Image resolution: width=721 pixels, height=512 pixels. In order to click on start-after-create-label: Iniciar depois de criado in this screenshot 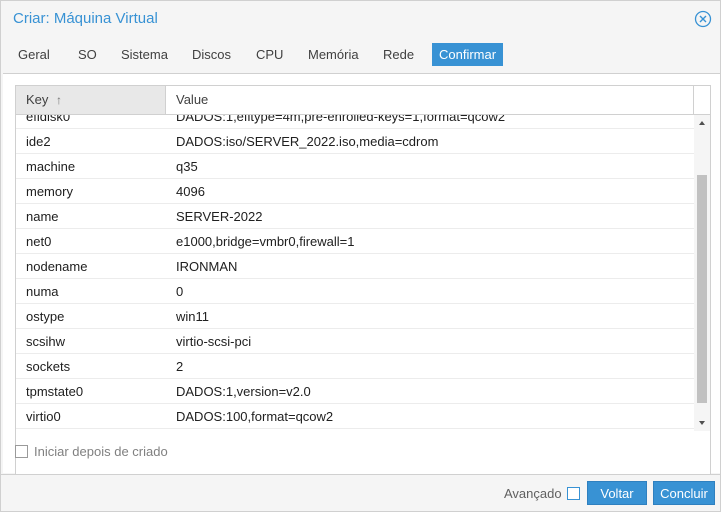, I will do `click(101, 451)`.